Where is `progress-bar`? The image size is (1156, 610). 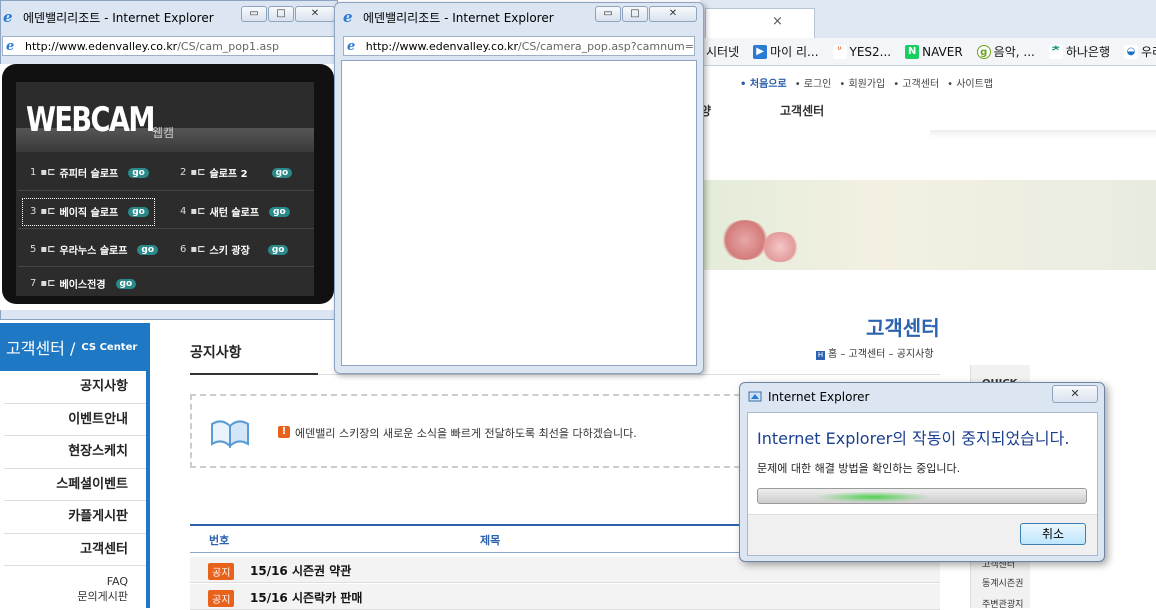 progress-bar is located at coordinates (922, 496).